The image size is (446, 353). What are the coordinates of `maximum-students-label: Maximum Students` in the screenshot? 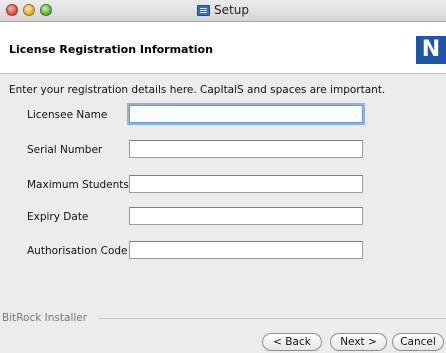 It's located at (78, 185).